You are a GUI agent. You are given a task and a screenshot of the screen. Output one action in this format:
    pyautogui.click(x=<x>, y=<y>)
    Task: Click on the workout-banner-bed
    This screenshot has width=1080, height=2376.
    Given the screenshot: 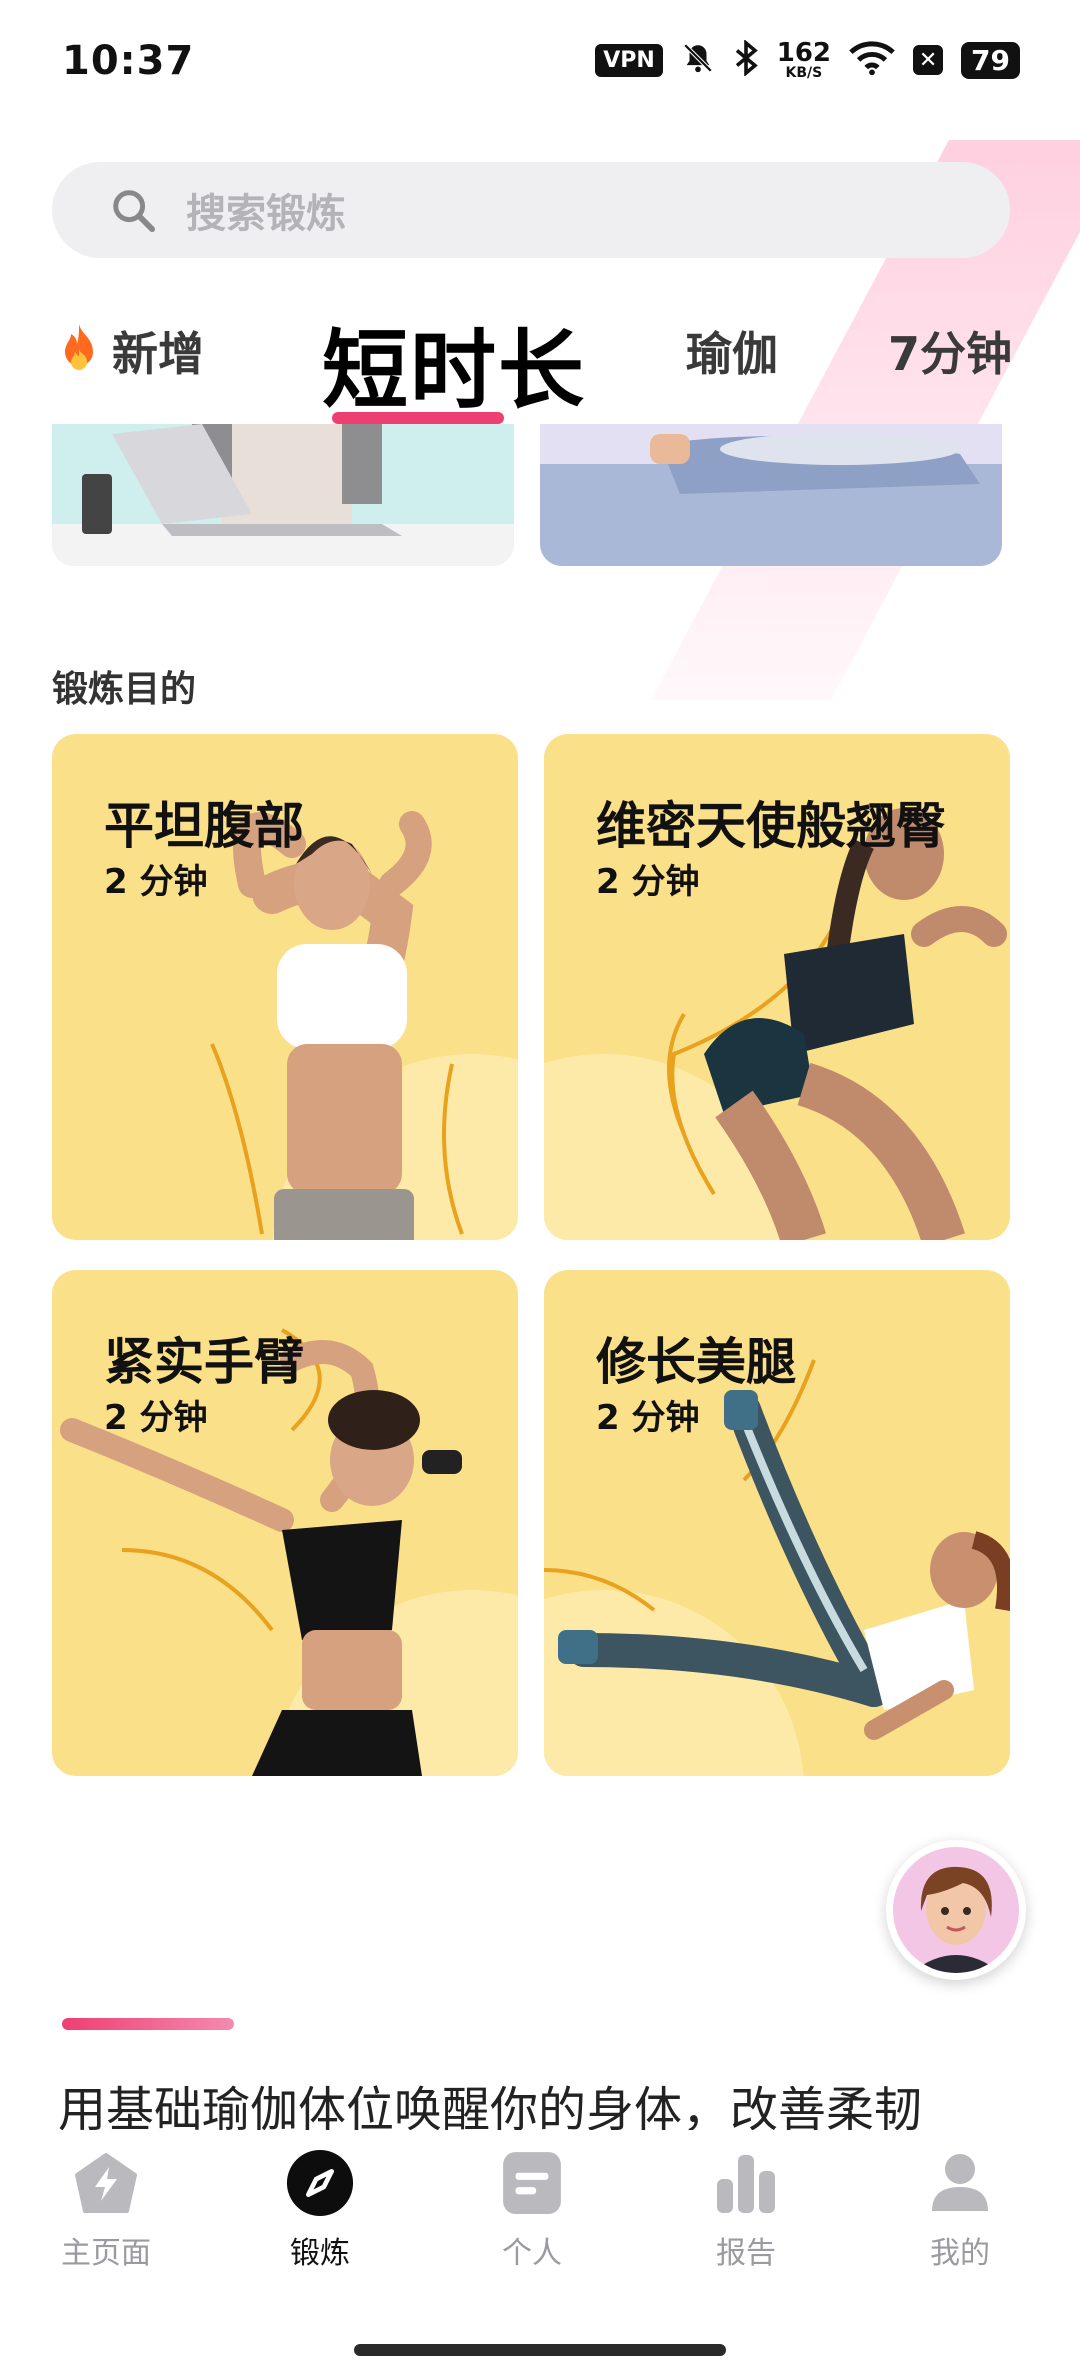 What is the action you would take?
    pyautogui.click(x=771, y=495)
    